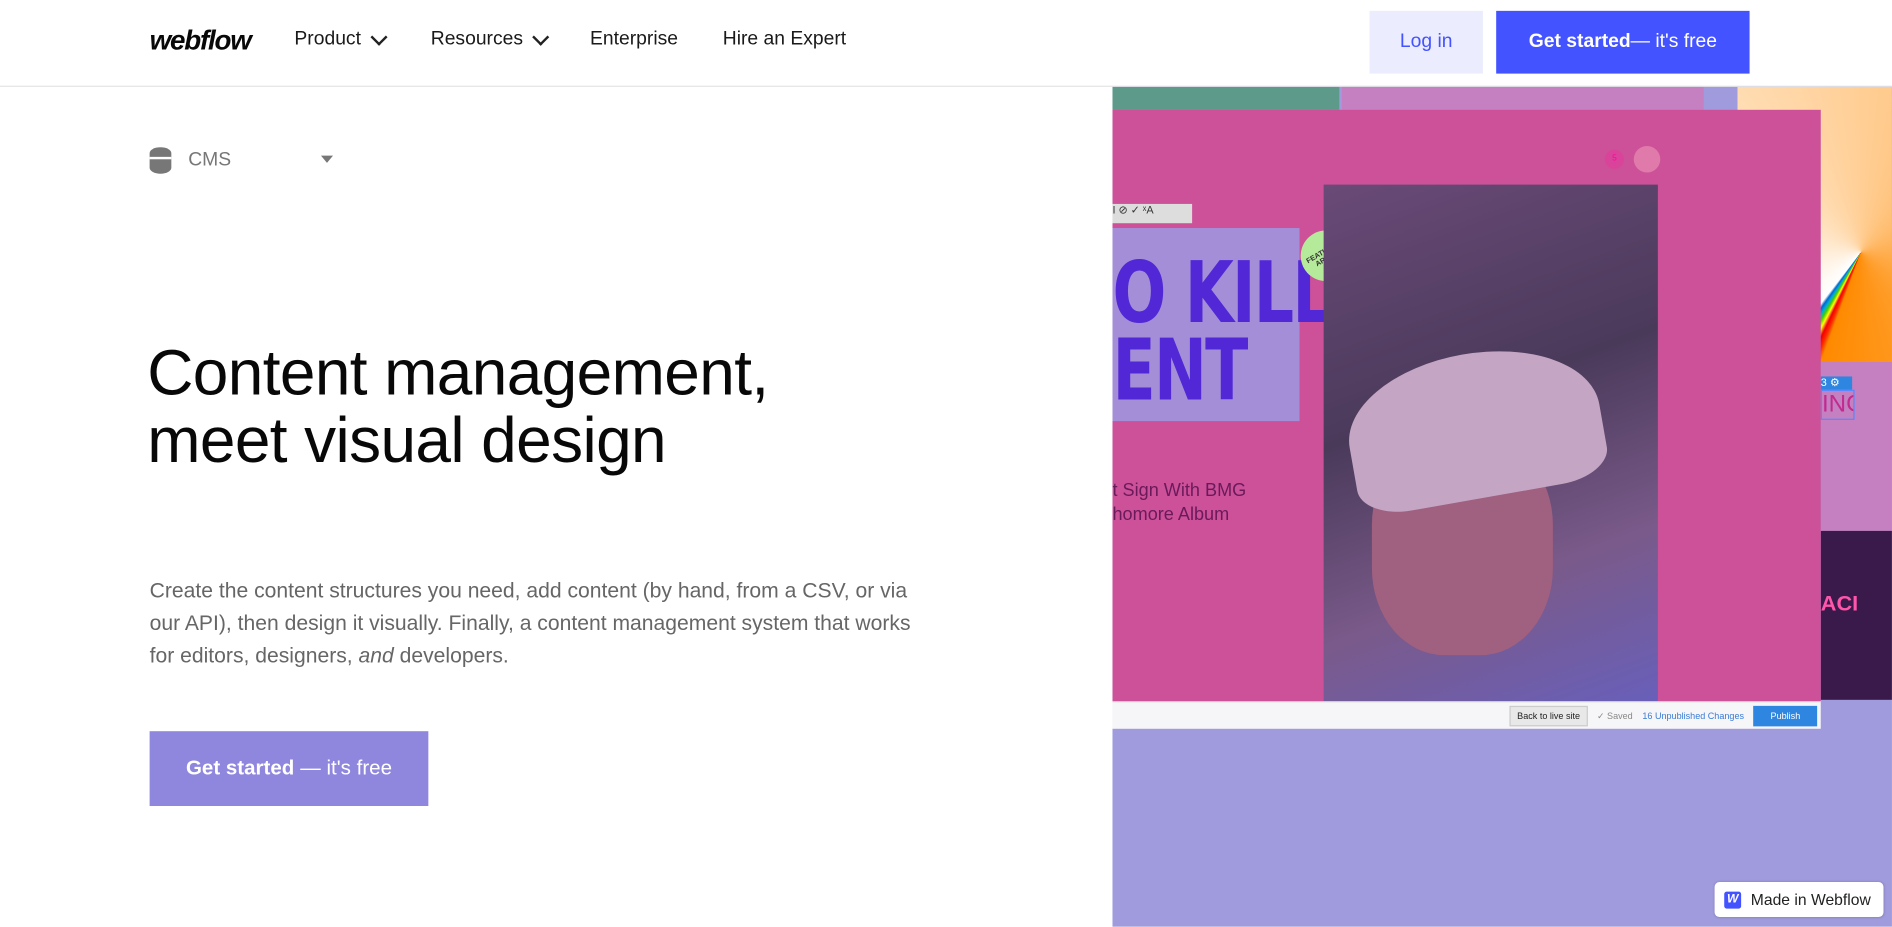 Image resolution: width=1892 pixels, height=927 pixels. Describe the element at coordinates (451, 655) in the screenshot. I see `desc-part-2: developers.` at that location.